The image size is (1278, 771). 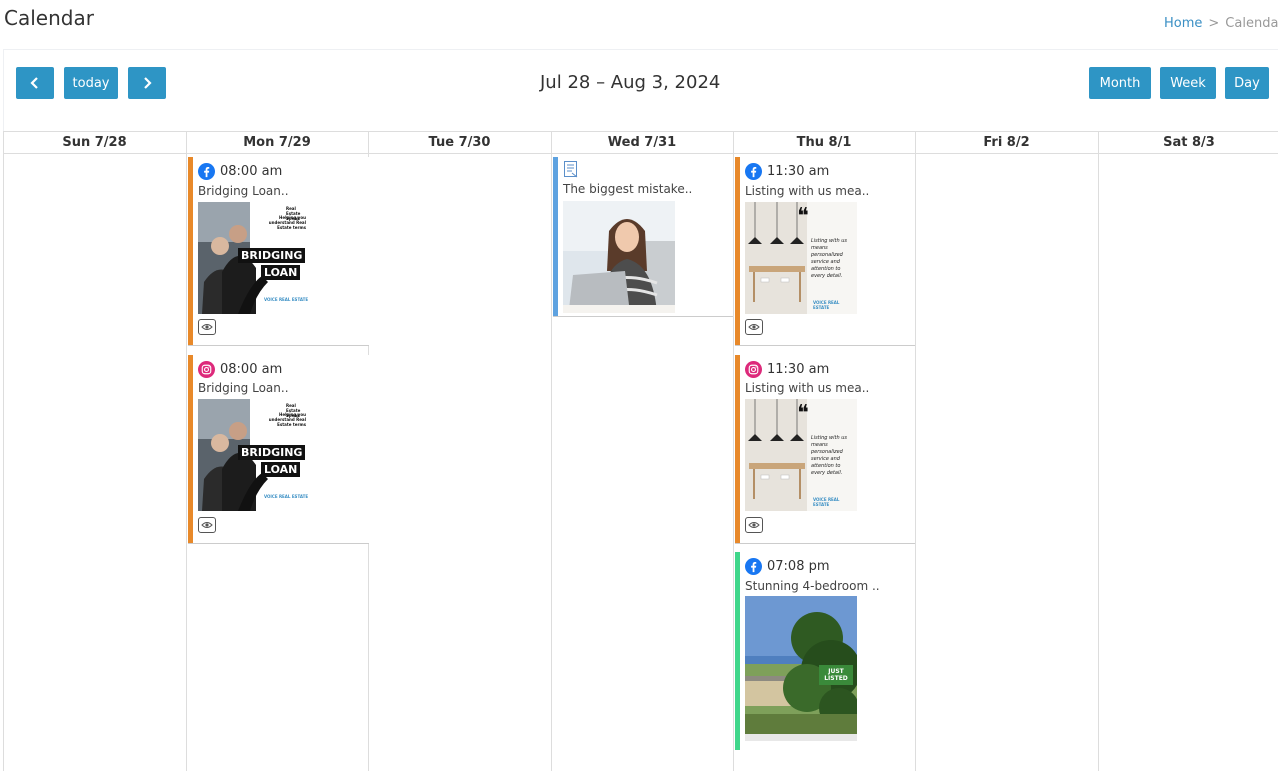 What do you see at coordinates (1251, 23) in the screenshot?
I see `breadcrumb-current: Calenda` at bounding box center [1251, 23].